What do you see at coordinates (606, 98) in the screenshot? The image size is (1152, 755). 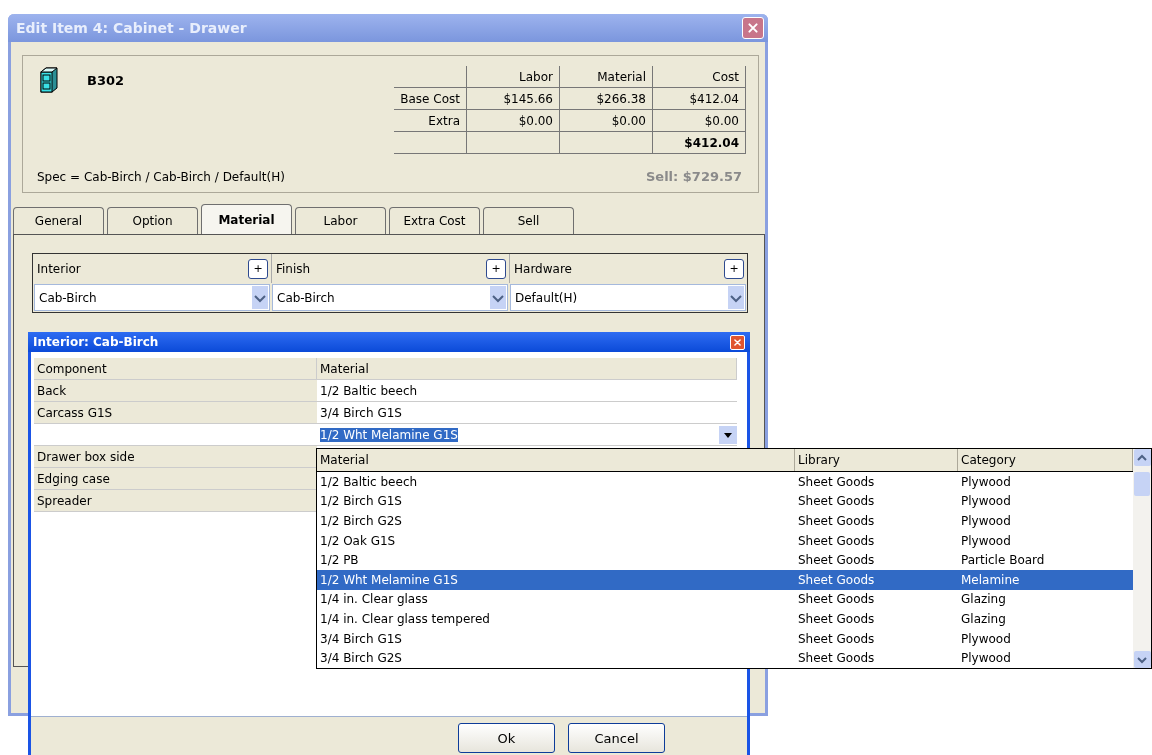 I see `table-cell: $266.38` at bounding box center [606, 98].